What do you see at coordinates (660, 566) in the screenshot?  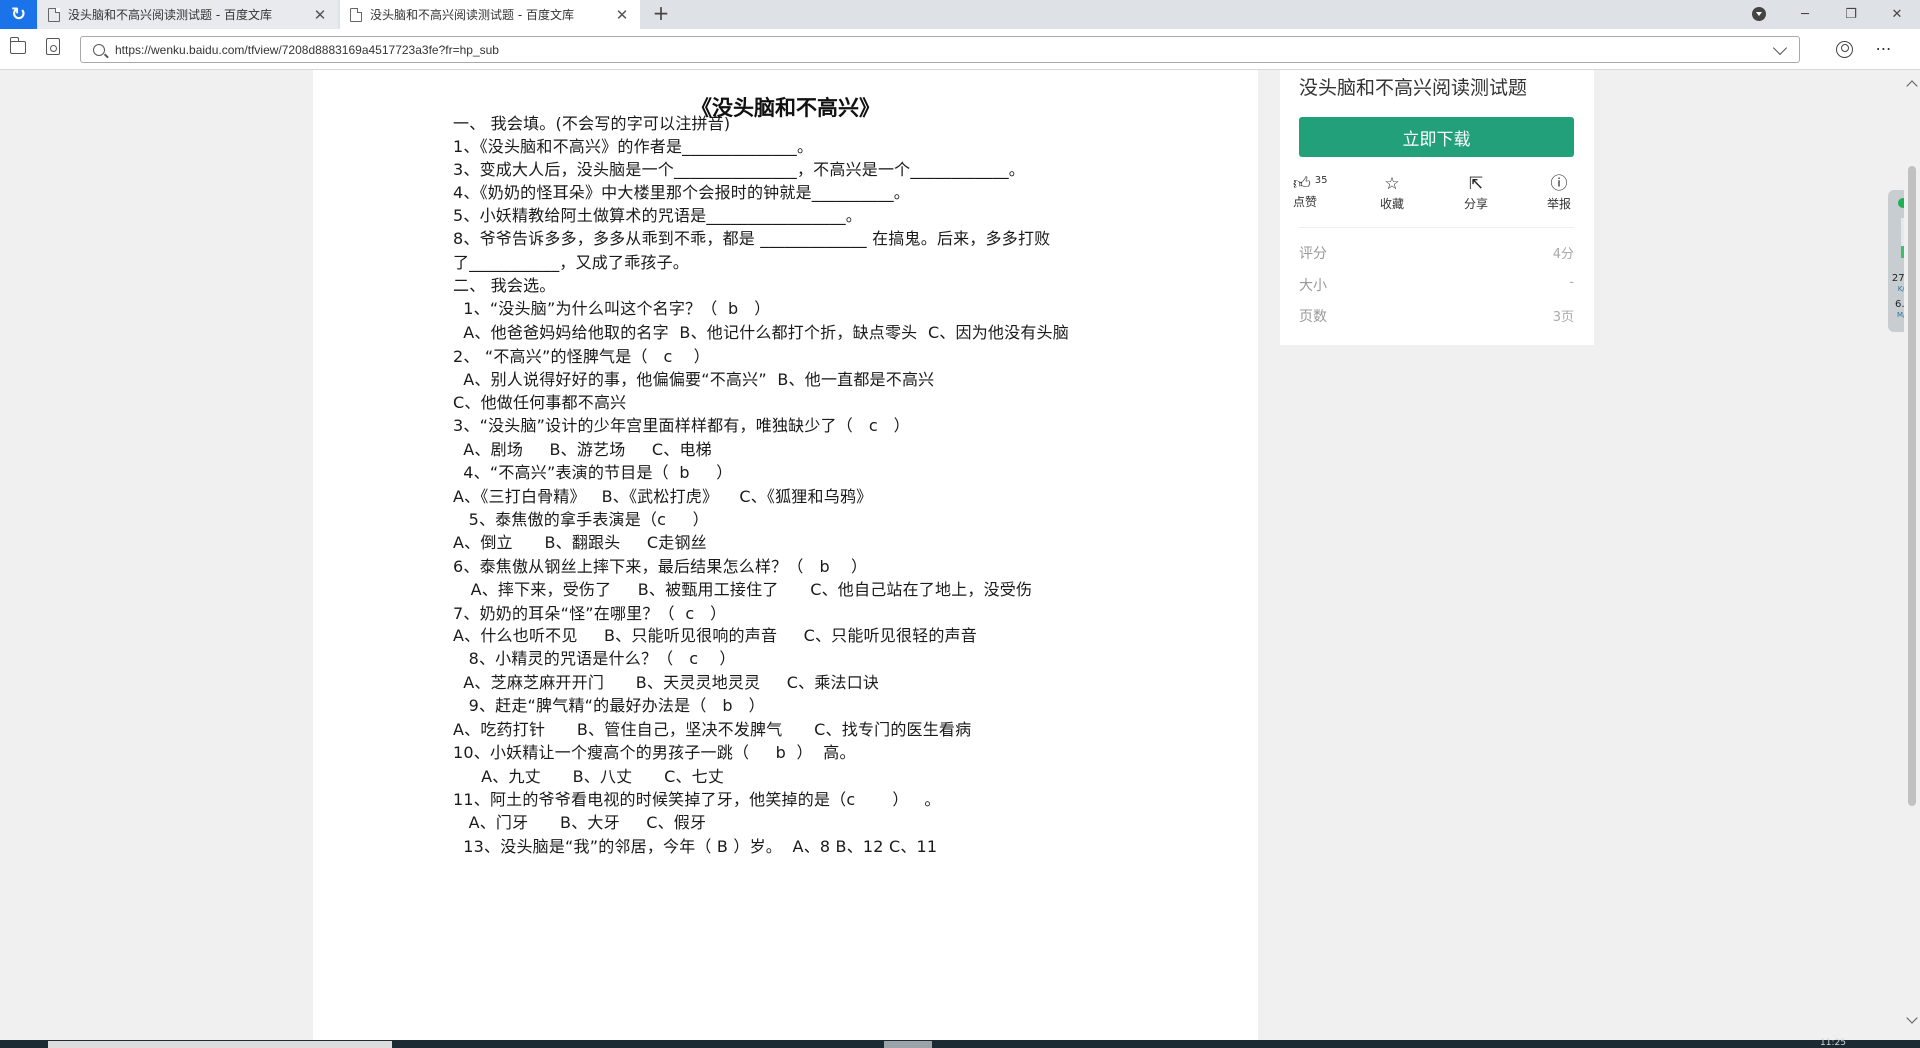 I see `document-line: 6、泰焦傲从钢丝上摔下来，最后结果怎么样？（ b ）` at bounding box center [660, 566].